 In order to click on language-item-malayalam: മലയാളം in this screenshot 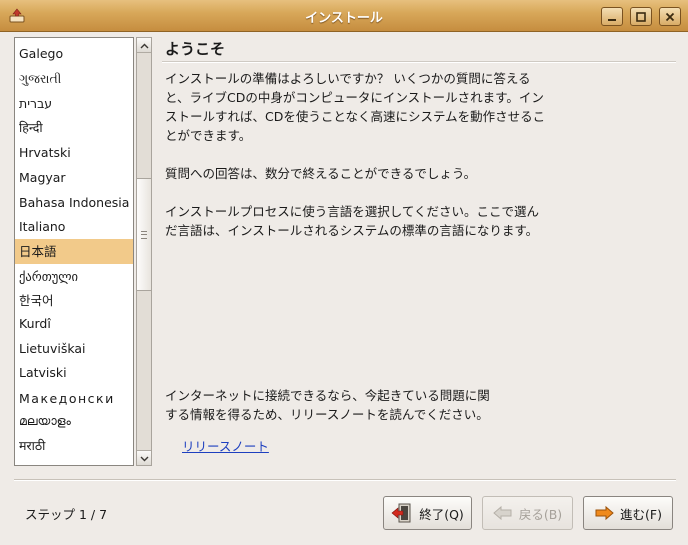, I will do `click(74, 420)`.